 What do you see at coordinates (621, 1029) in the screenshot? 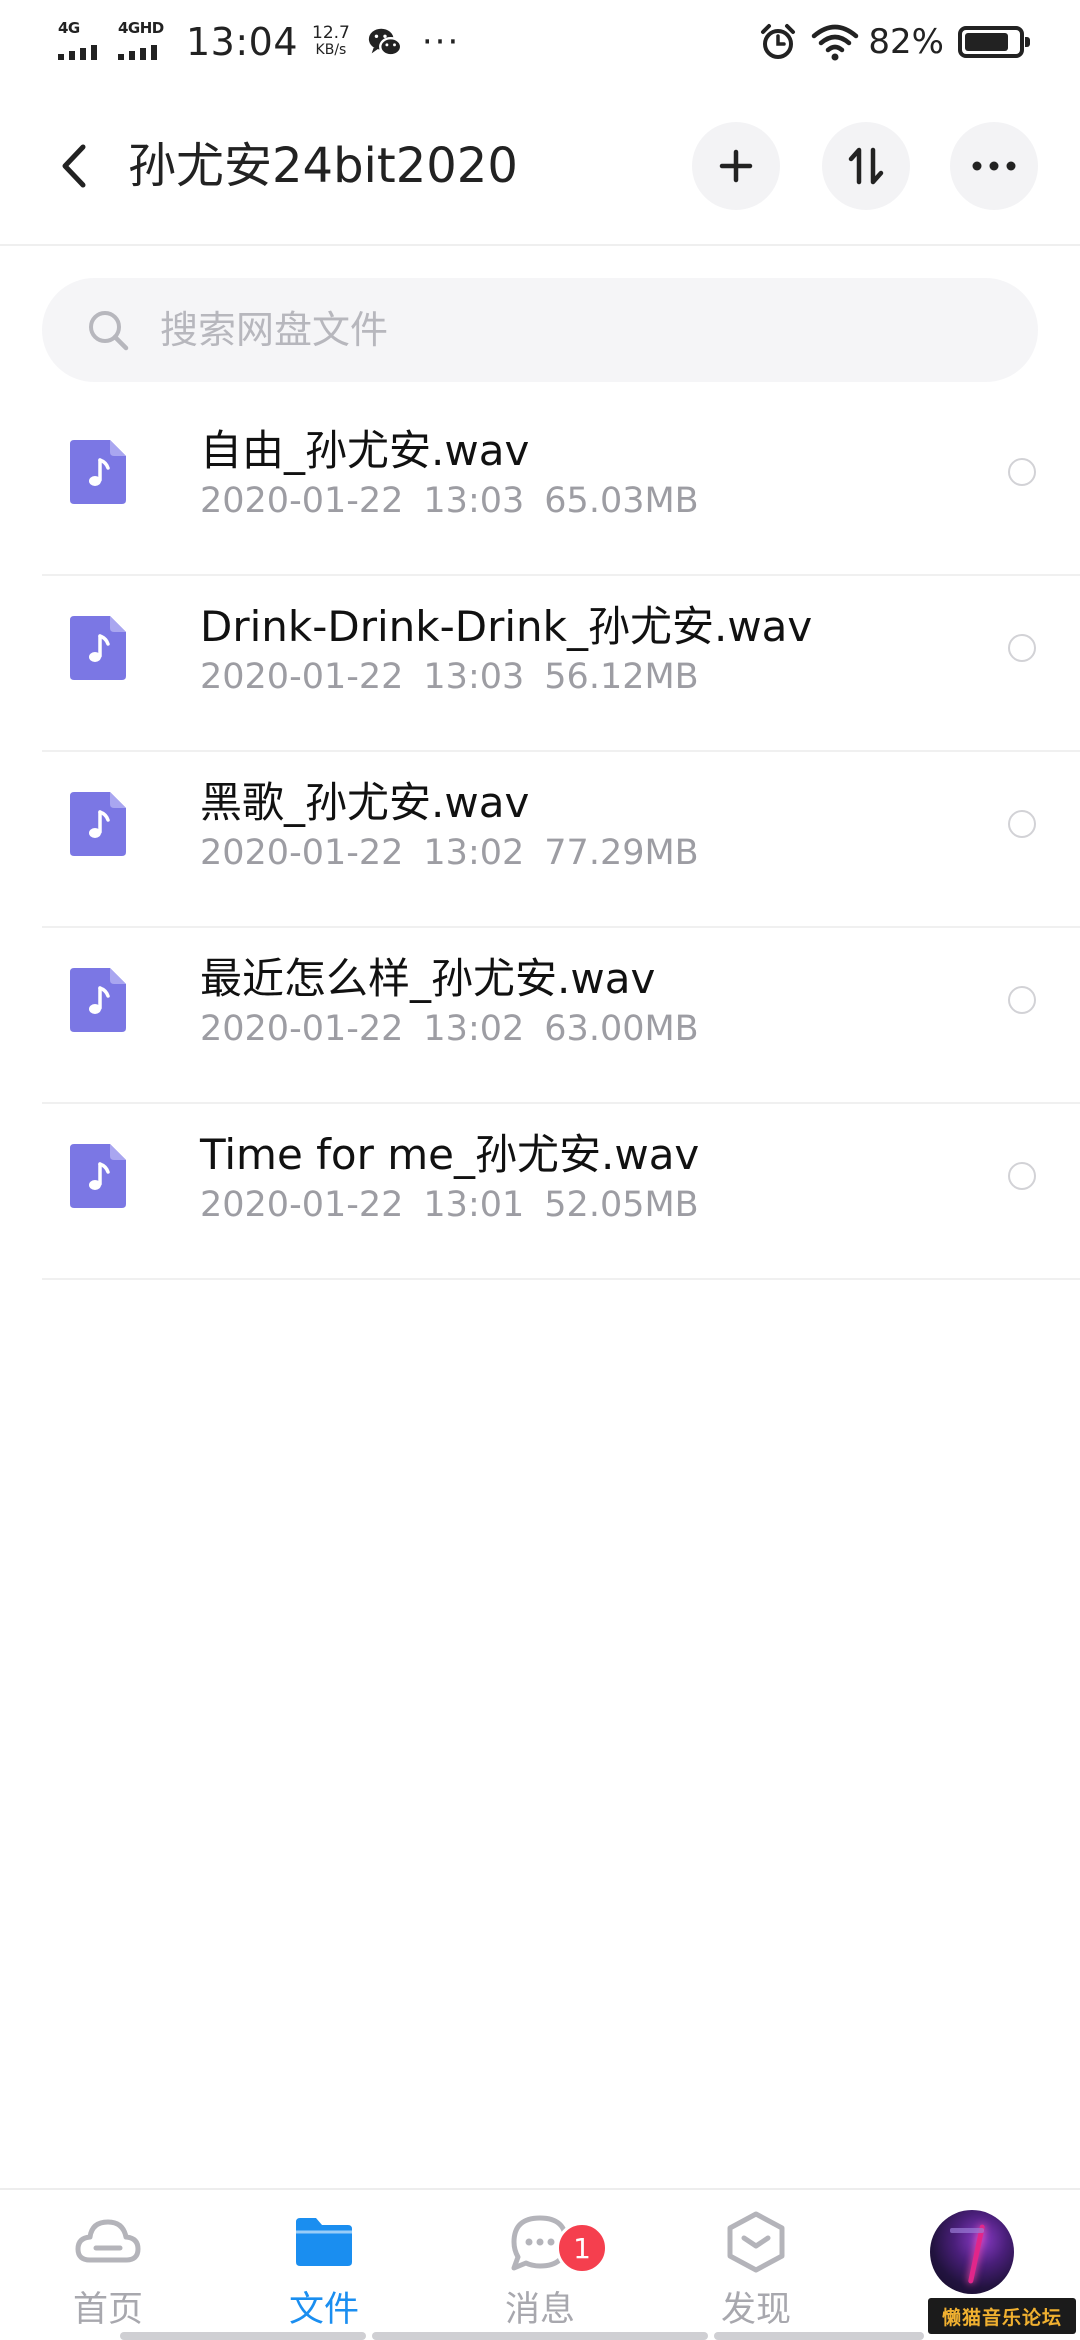
I see `file-size: 63.00MB` at bounding box center [621, 1029].